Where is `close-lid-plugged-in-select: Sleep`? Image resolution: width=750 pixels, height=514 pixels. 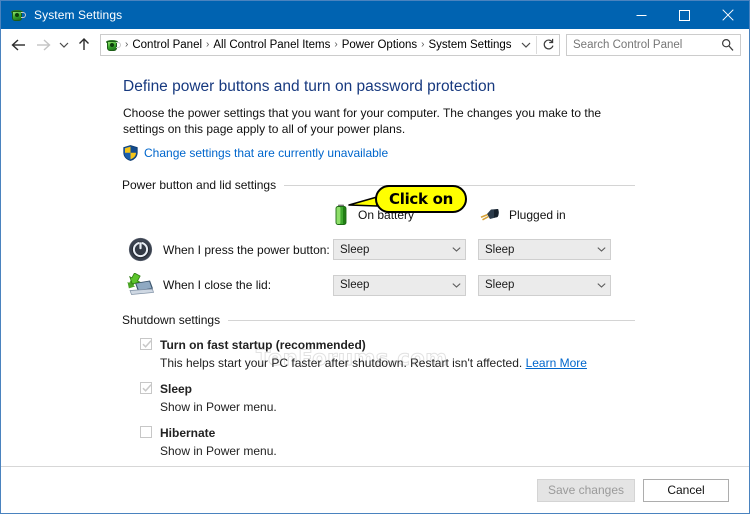 close-lid-plugged-in-select: Sleep is located at coordinates (544, 285).